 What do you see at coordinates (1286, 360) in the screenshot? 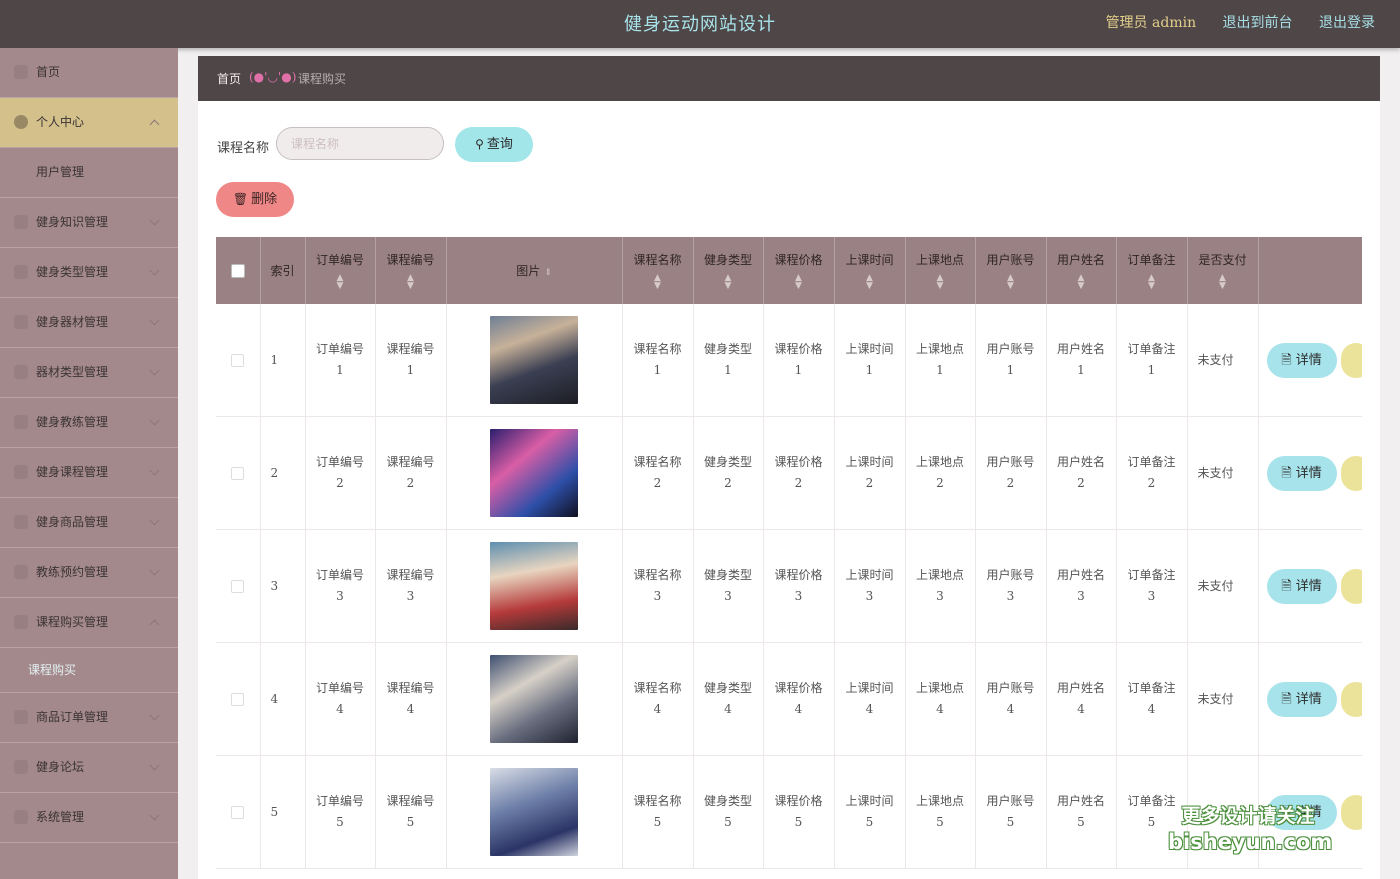
I see `document-icon: 🗎` at bounding box center [1286, 360].